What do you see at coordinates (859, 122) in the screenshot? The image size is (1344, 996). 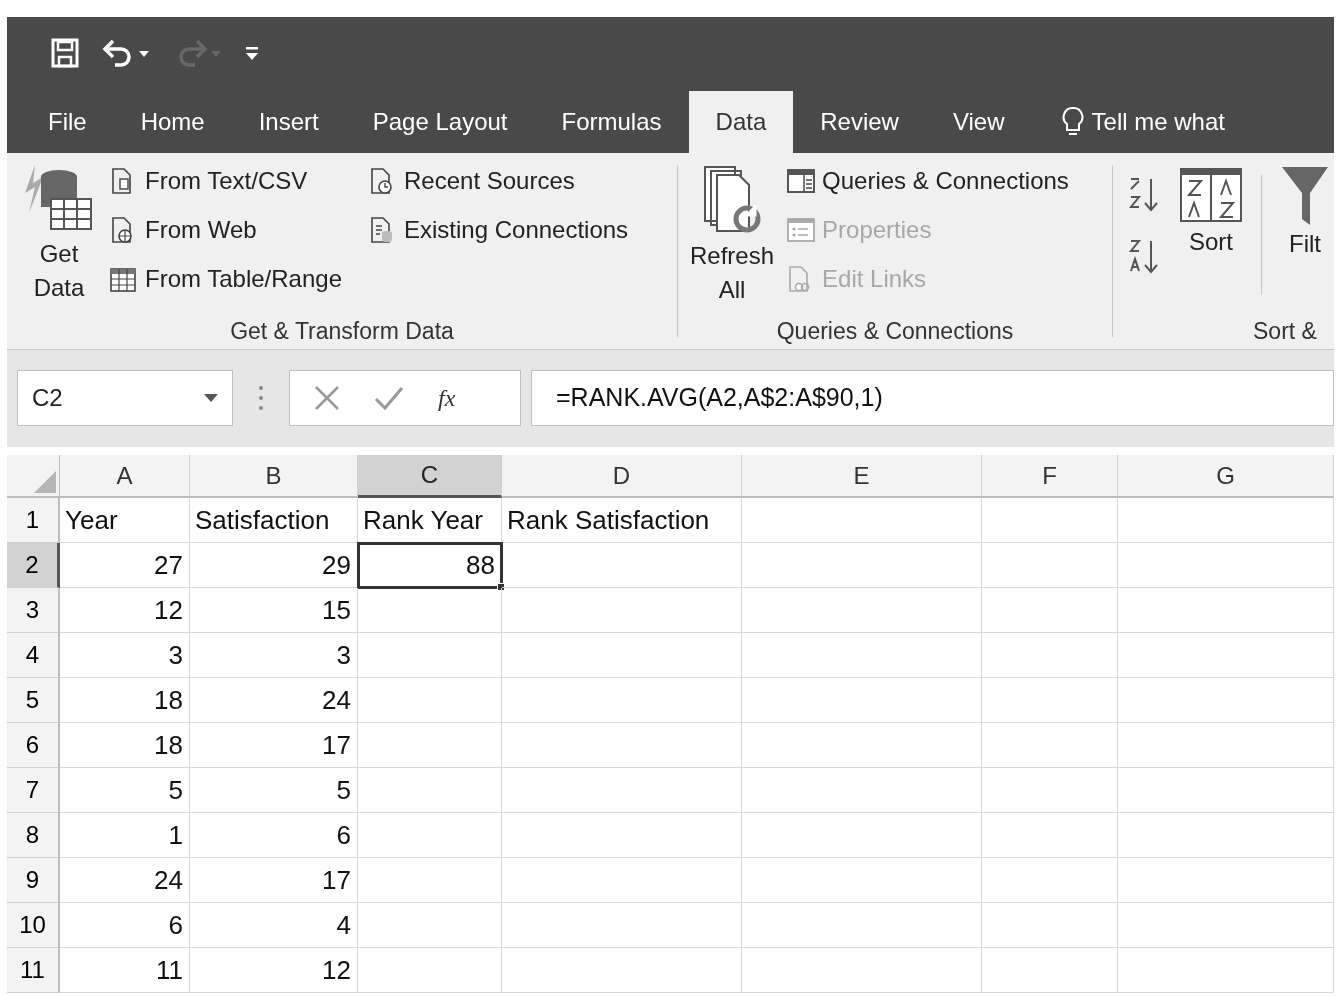 I see `ribbon-tab: Review` at bounding box center [859, 122].